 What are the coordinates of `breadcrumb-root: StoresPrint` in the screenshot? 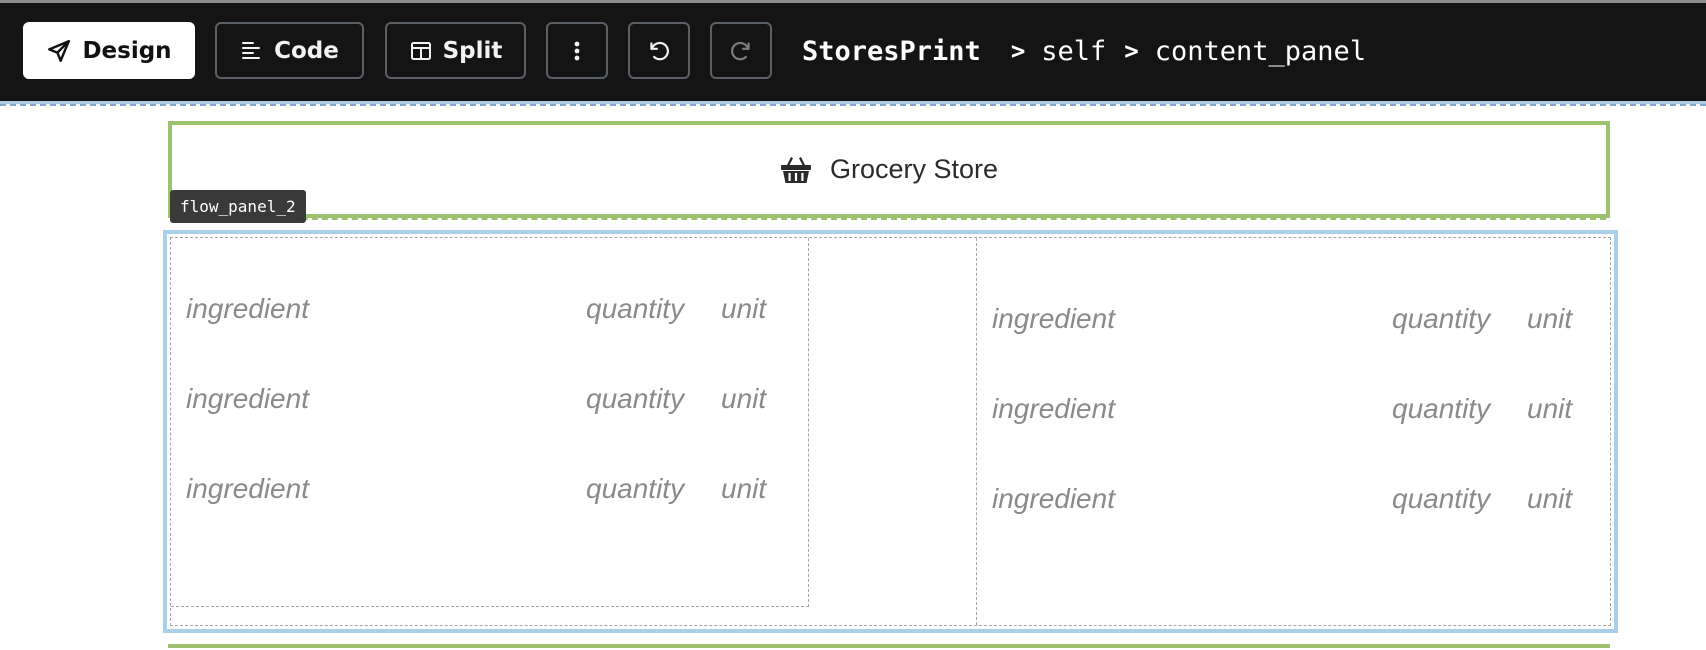 It's located at (891, 51).